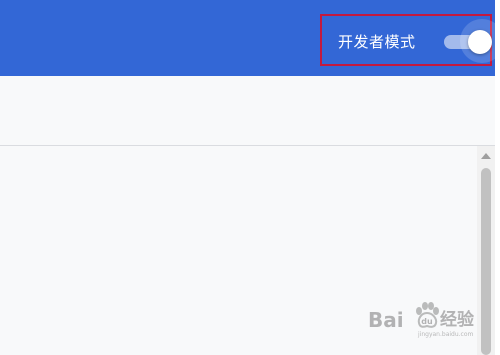 This screenshot has height=355, width=500. Describe the element at coordinates (457, 320) in the screenshot. I see `watermark-brand-right: 经验` at that location.